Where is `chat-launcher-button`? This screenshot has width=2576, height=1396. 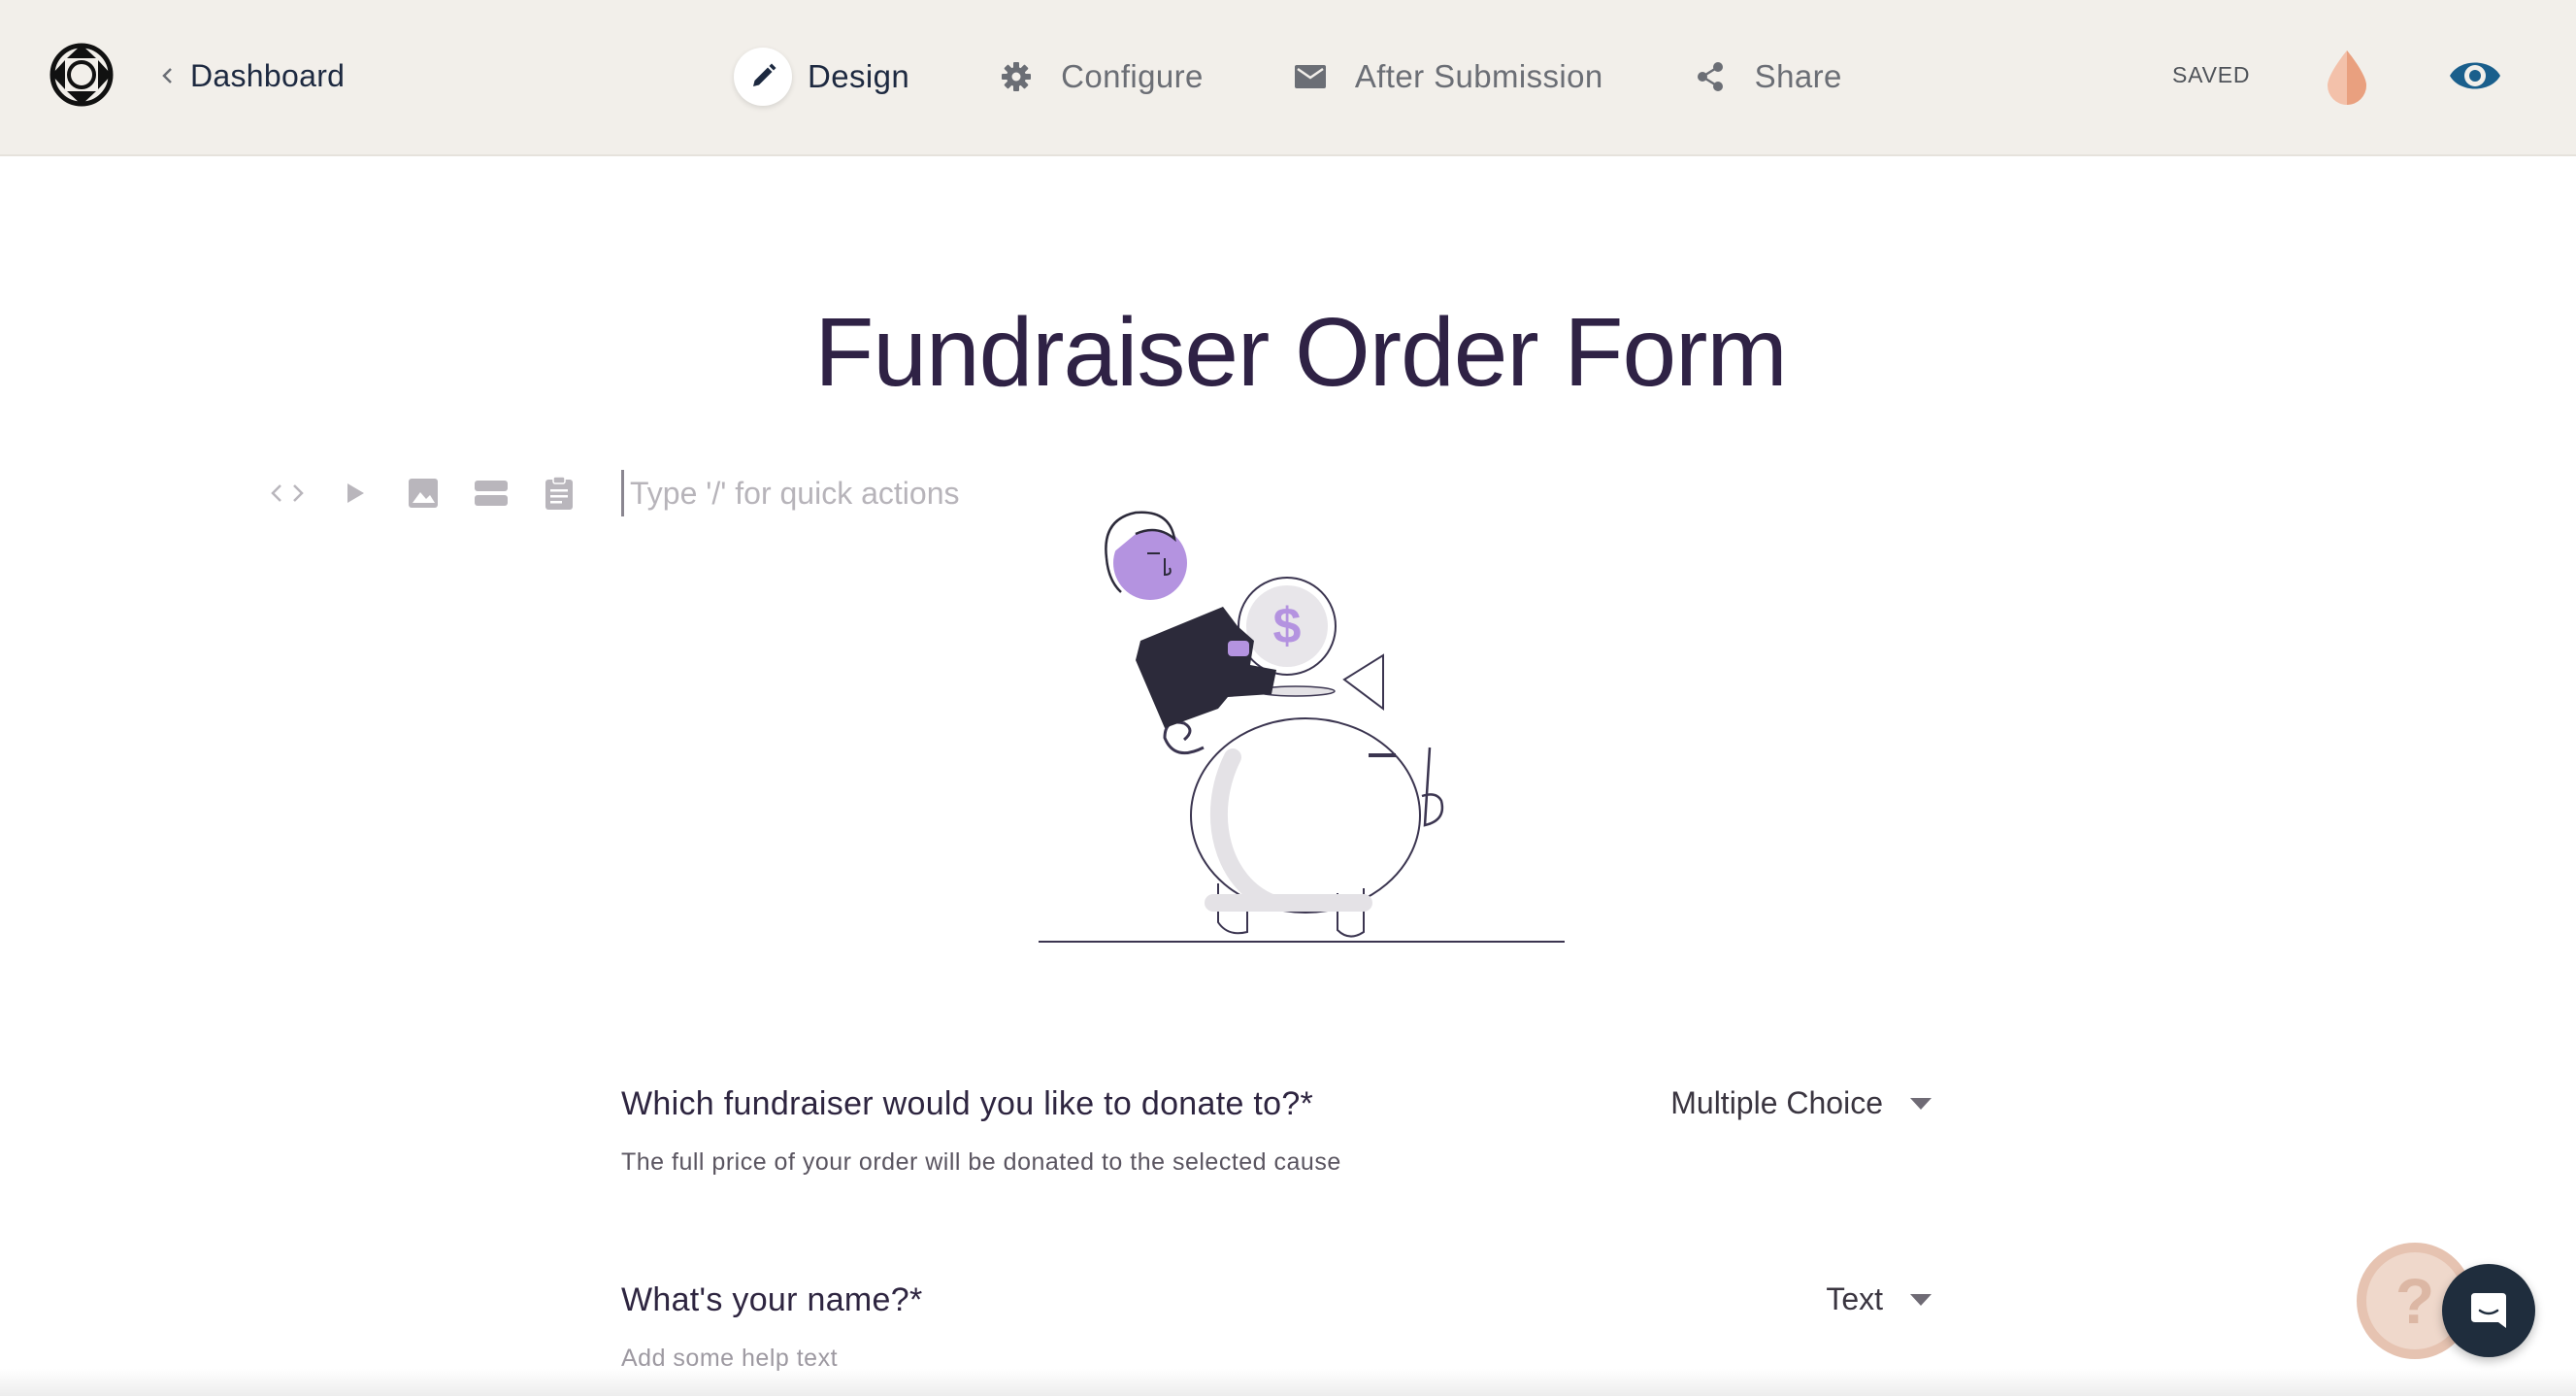
chat-launcher-button is located at coordinates (2489, 1310).